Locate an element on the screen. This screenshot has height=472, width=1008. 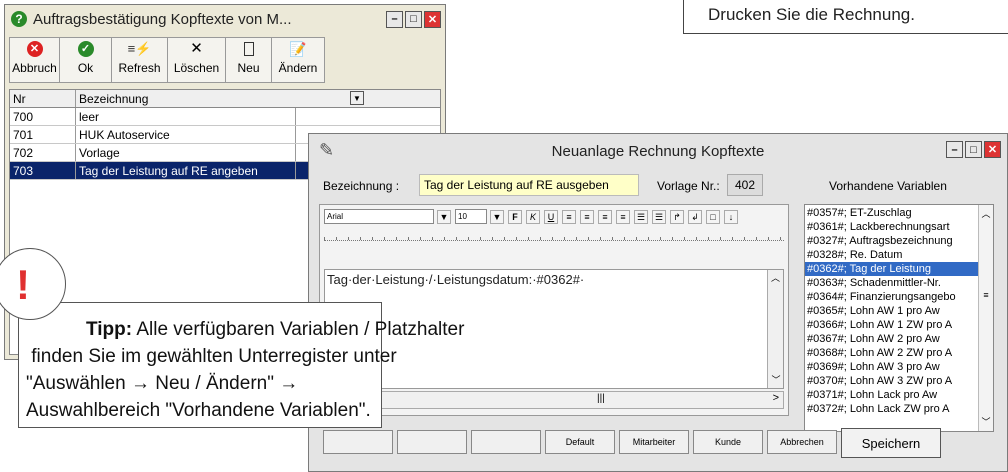
speichern-button: Speichern is located at coordinates (891, 443).